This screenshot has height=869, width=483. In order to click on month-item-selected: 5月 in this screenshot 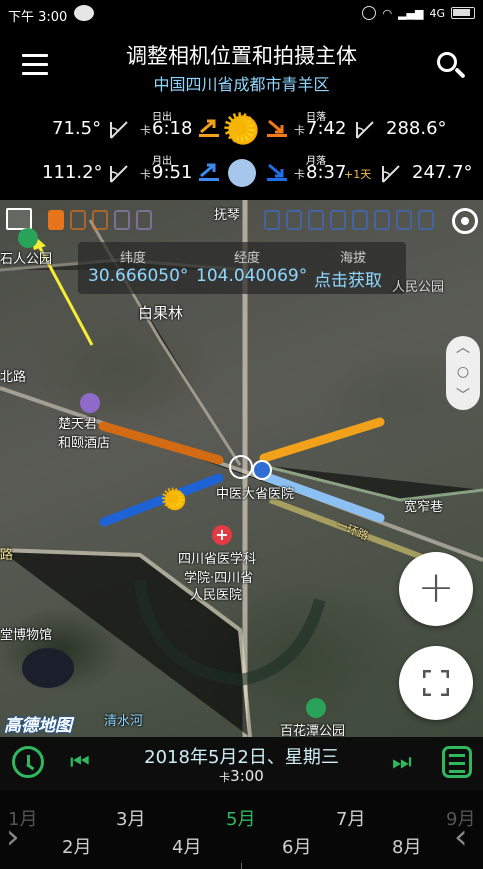, I will do `click(240, 818)`.